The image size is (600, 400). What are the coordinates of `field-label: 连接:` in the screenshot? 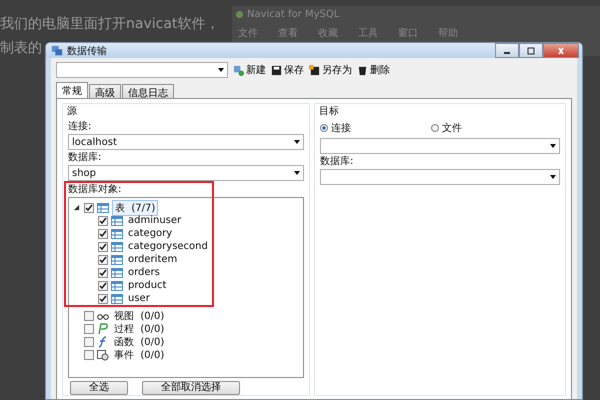 It's located at (80, 127).